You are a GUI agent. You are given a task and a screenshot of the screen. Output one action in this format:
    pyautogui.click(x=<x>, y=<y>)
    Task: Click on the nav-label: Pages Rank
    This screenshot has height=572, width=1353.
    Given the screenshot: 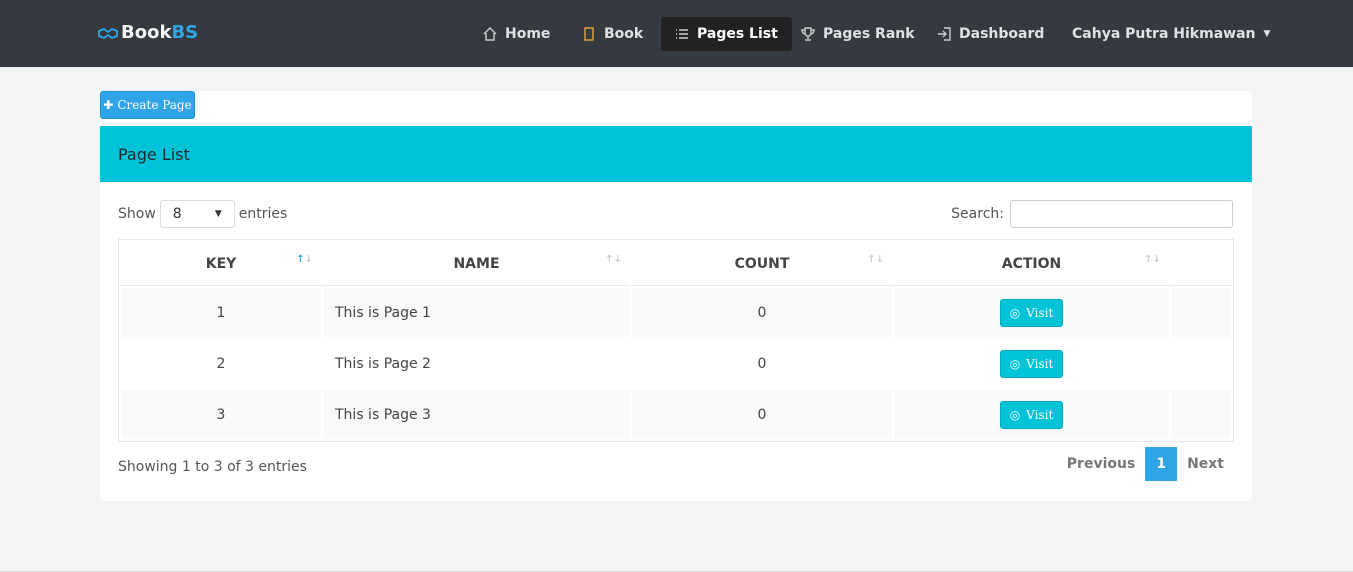 What is the action you would take?
    pyautogui.click(x=869, y=34)
    